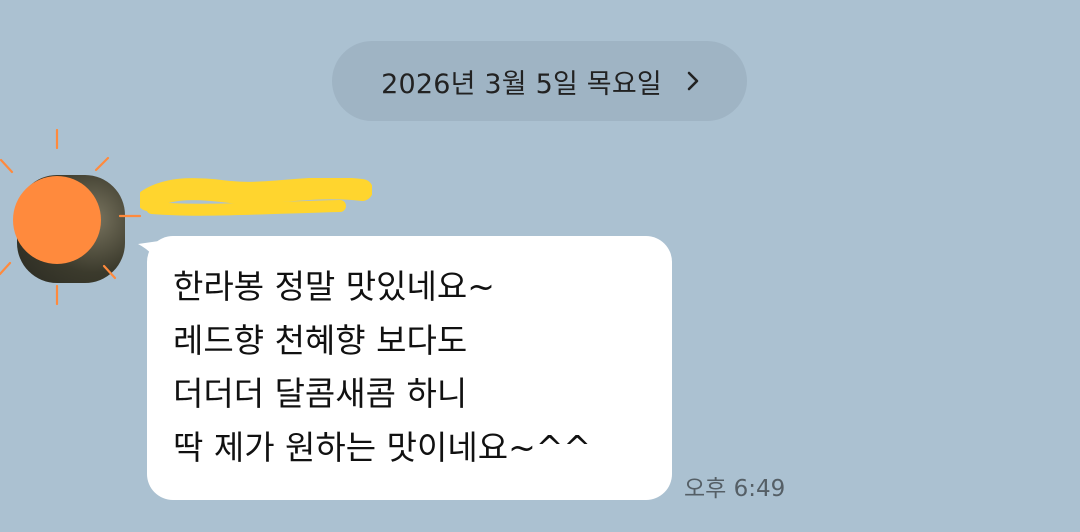 The image size is (1080, 532). What do you see at coordinates (256, 197) in the screenshot?
I see `sender-name-redaction` at bounding box center [256, 197].